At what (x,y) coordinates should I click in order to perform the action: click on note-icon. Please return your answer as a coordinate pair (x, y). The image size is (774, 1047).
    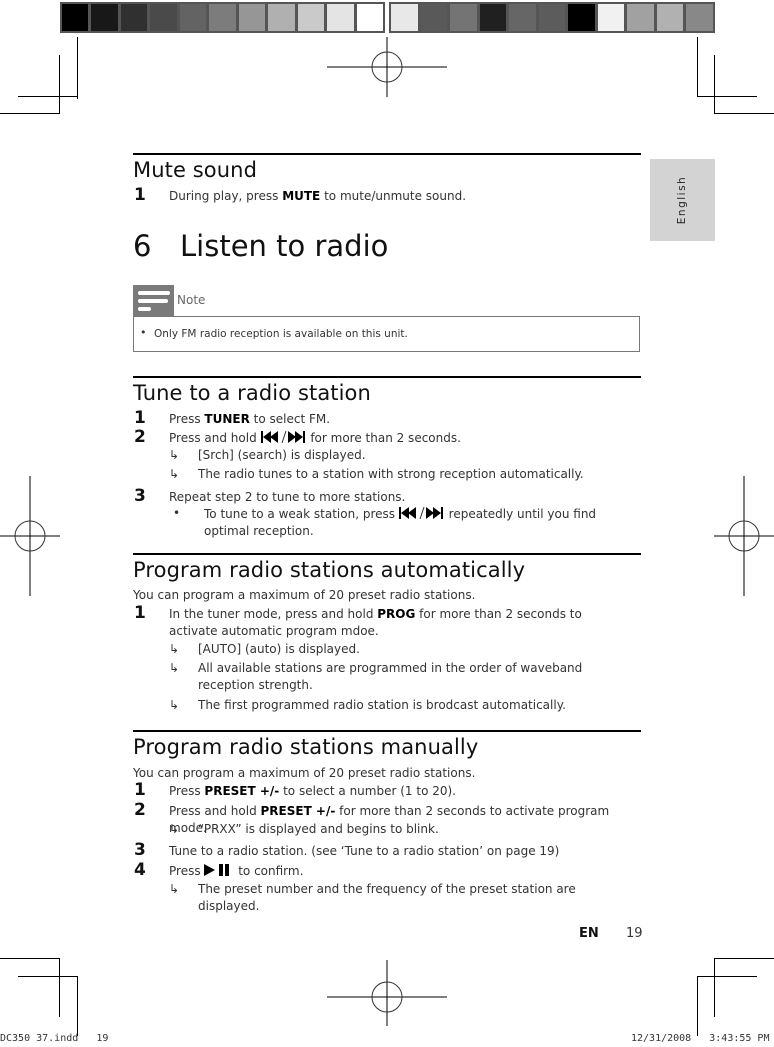
    Looking at the image, I should click on (153, 300).